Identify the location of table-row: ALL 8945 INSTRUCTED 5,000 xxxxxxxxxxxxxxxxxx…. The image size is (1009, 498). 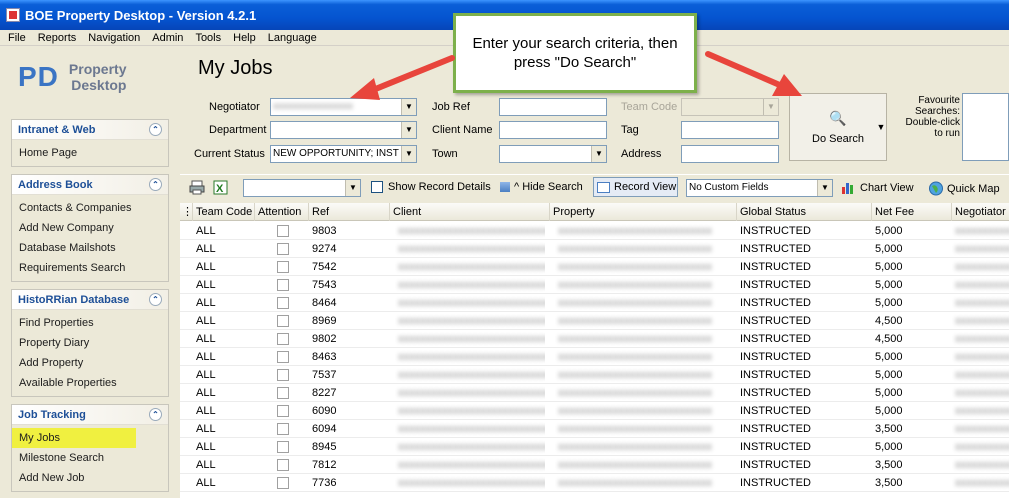
(594, 447).